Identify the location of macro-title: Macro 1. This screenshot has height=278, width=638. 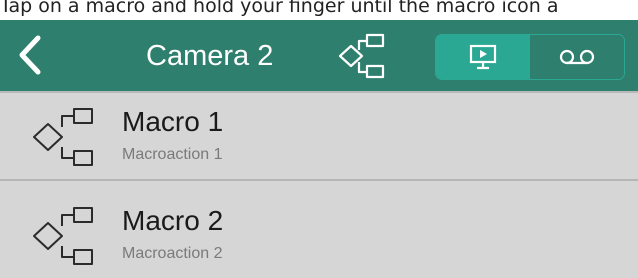
(173, 121).